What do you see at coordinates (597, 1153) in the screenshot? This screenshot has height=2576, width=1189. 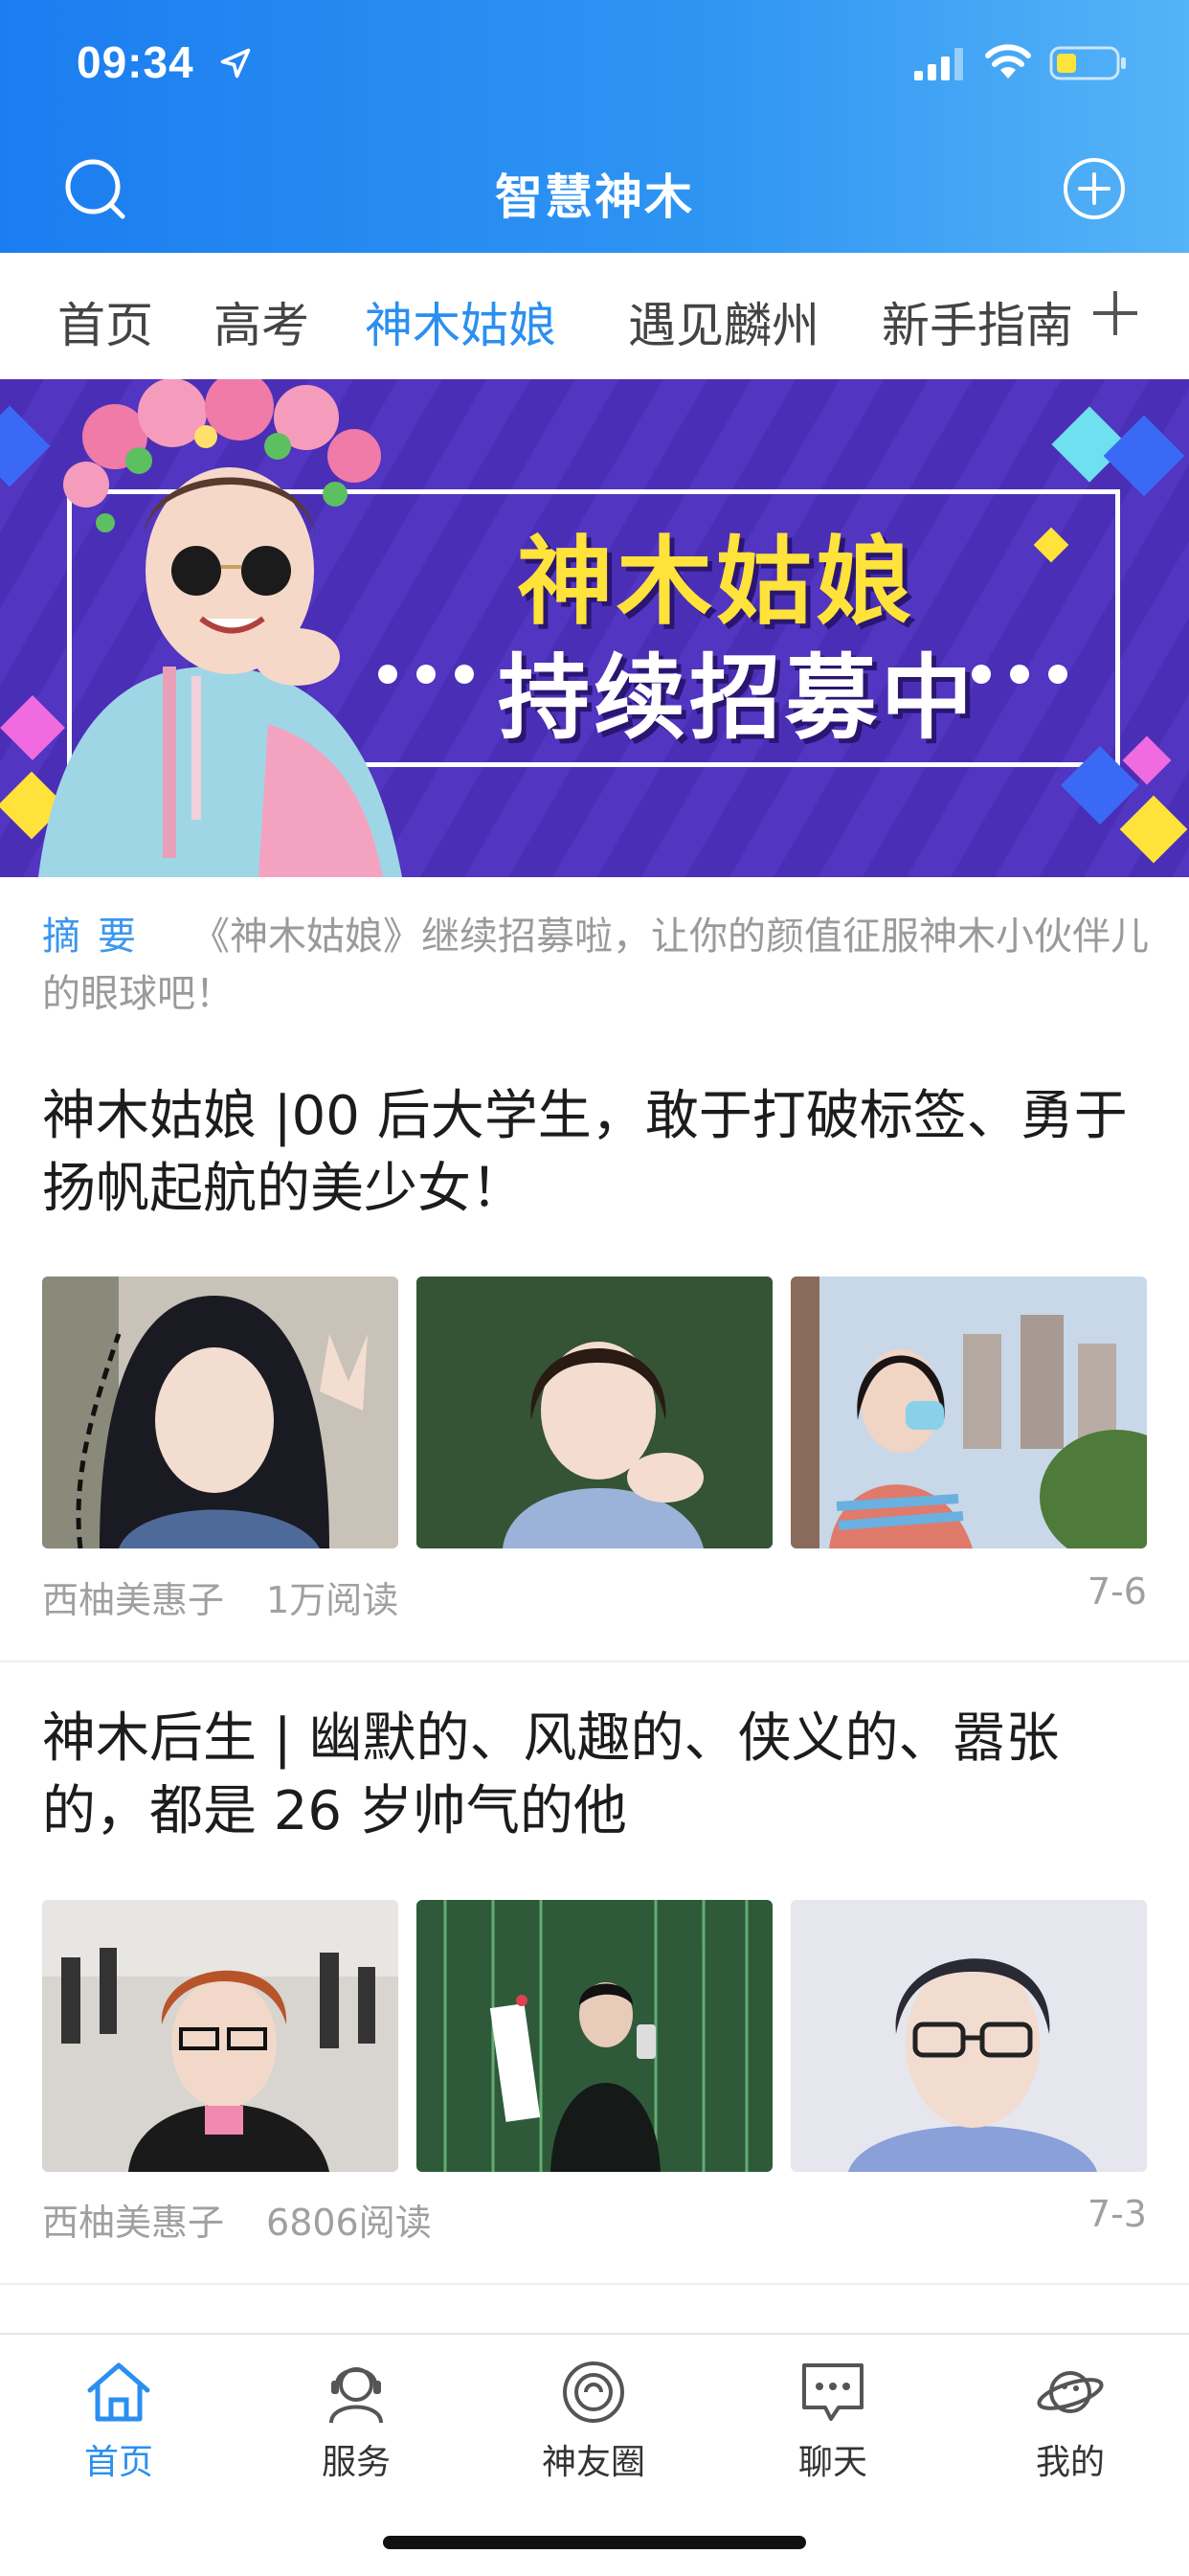 I see `article-title: 神木姑娘 |00 后大学生，敢于打破标签、勇于扬帆起航的美少女！` at bounding box center [597, 1153].